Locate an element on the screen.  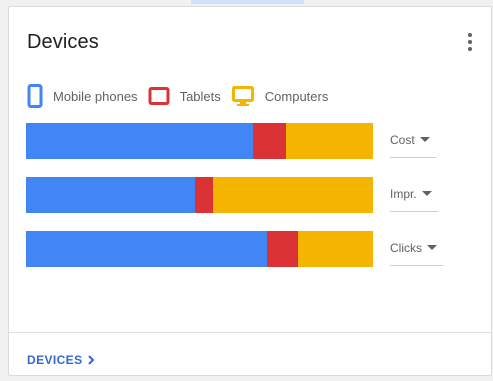
devices-link-label: DEVICES is located at coordinates (55, 360).